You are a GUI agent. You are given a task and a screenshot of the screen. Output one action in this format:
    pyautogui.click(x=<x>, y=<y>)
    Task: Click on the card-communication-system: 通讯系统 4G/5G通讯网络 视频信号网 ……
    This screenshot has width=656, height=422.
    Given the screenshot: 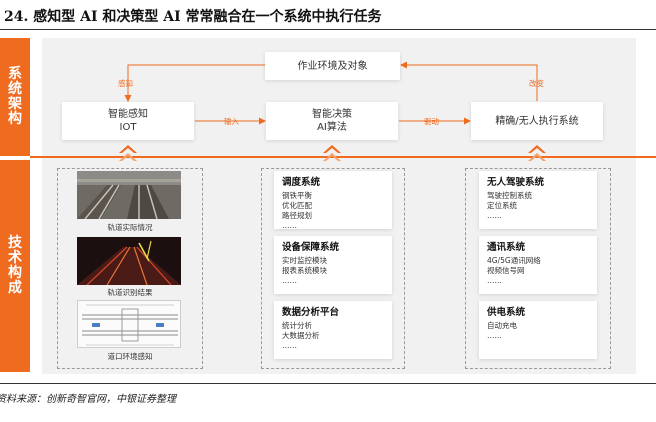 What is the action you would take?
    pyautogui.click(x=538, y=265)
    